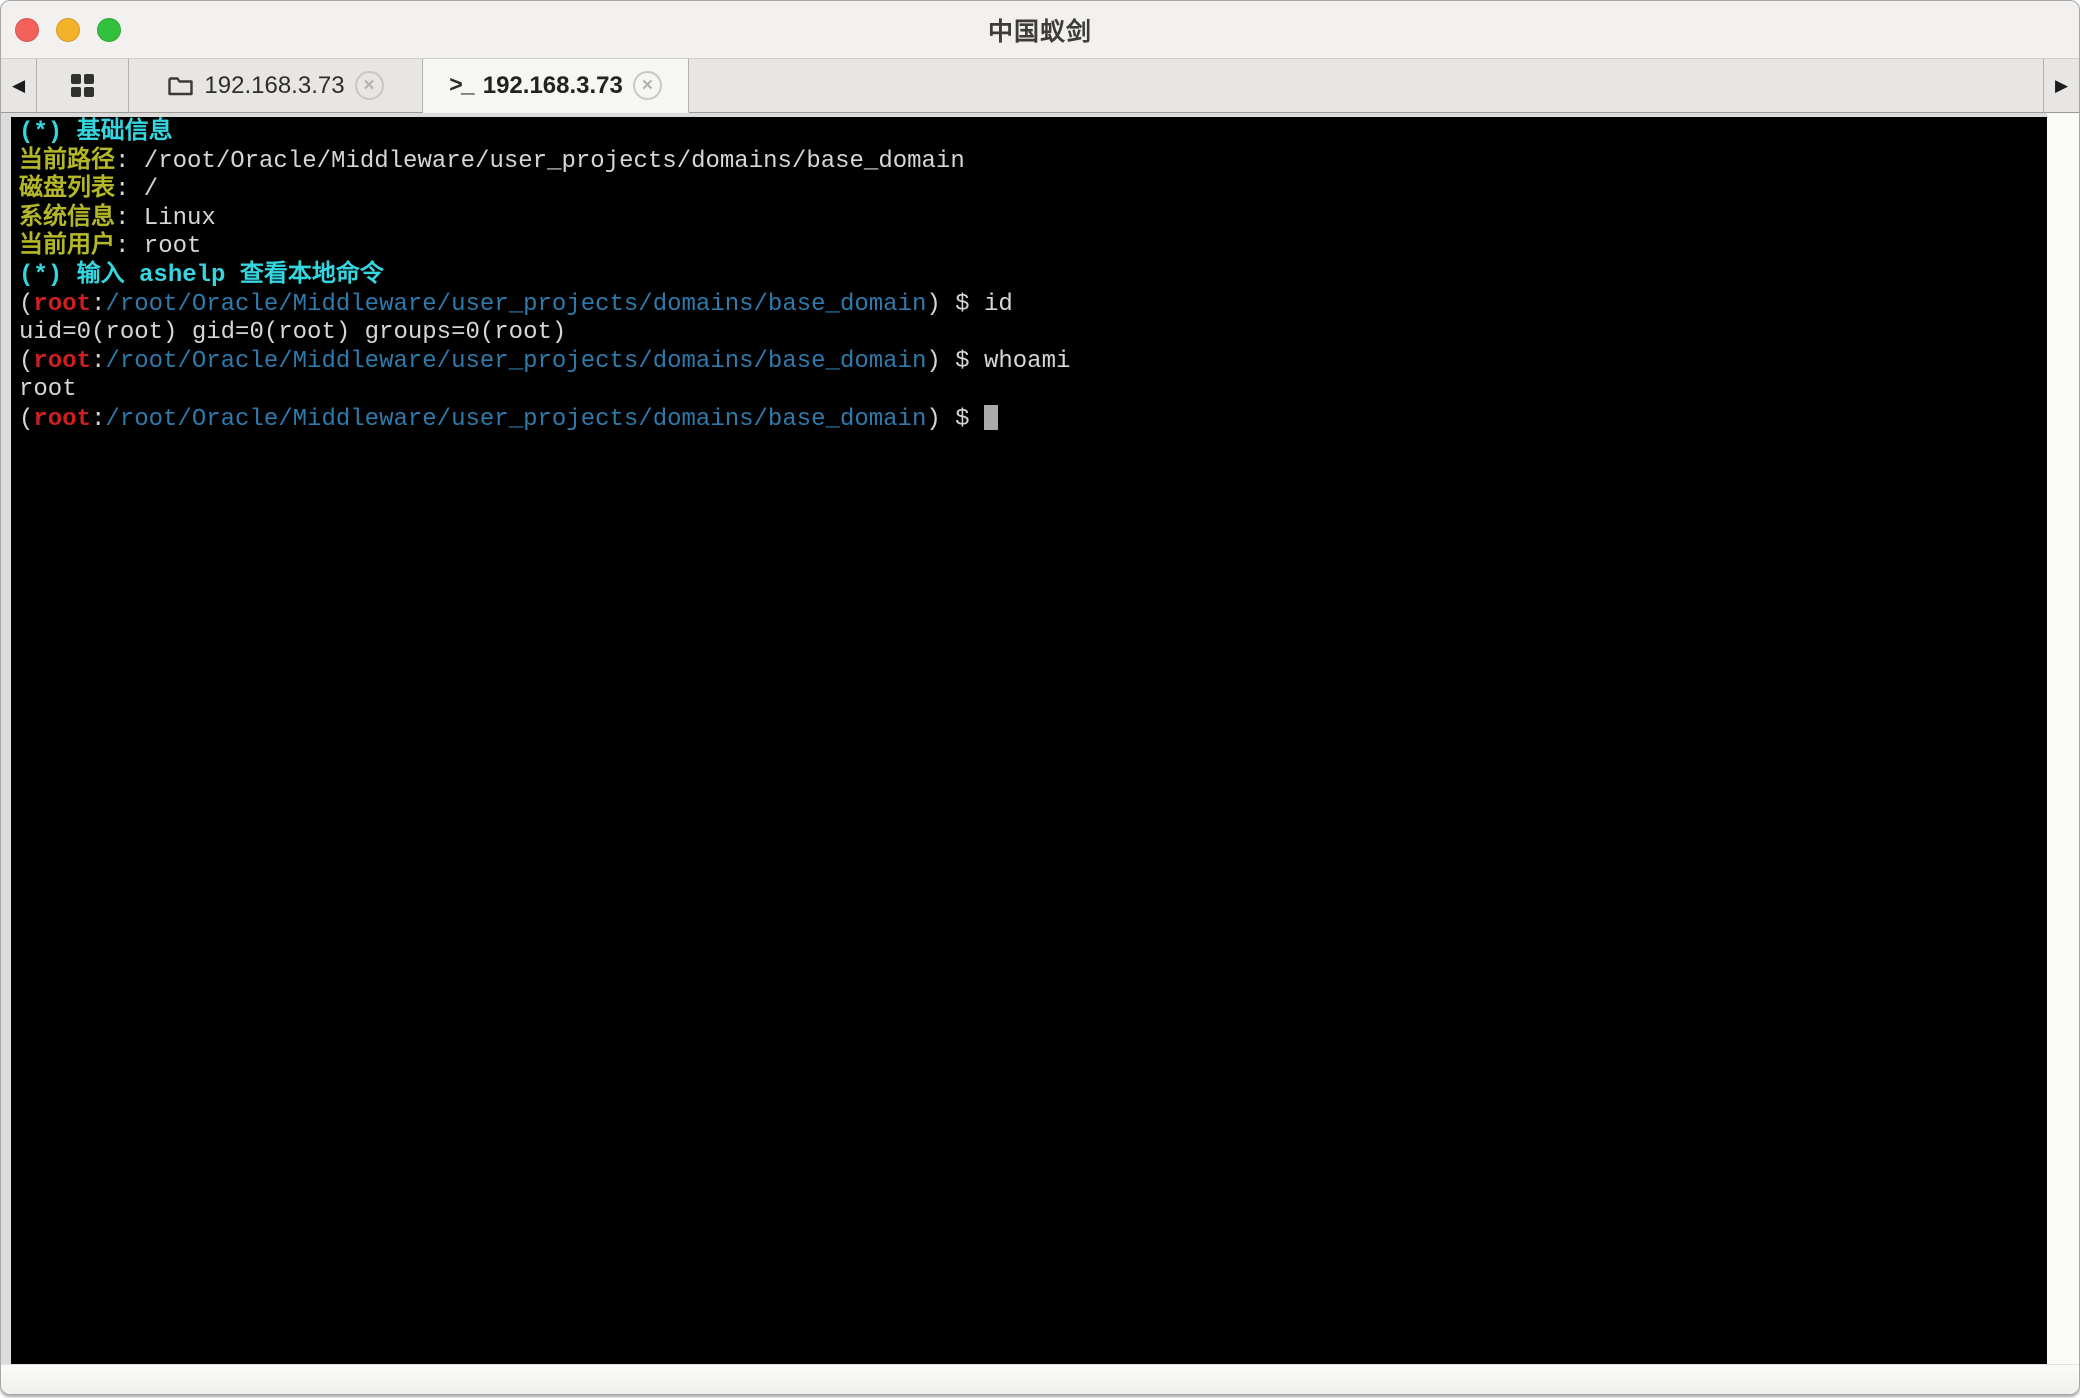  What do you see at coordinates (1029, 190) in the screenshot?
I see `terminal-line: 磁盘列表: /` at bounding box center [1029, 190].